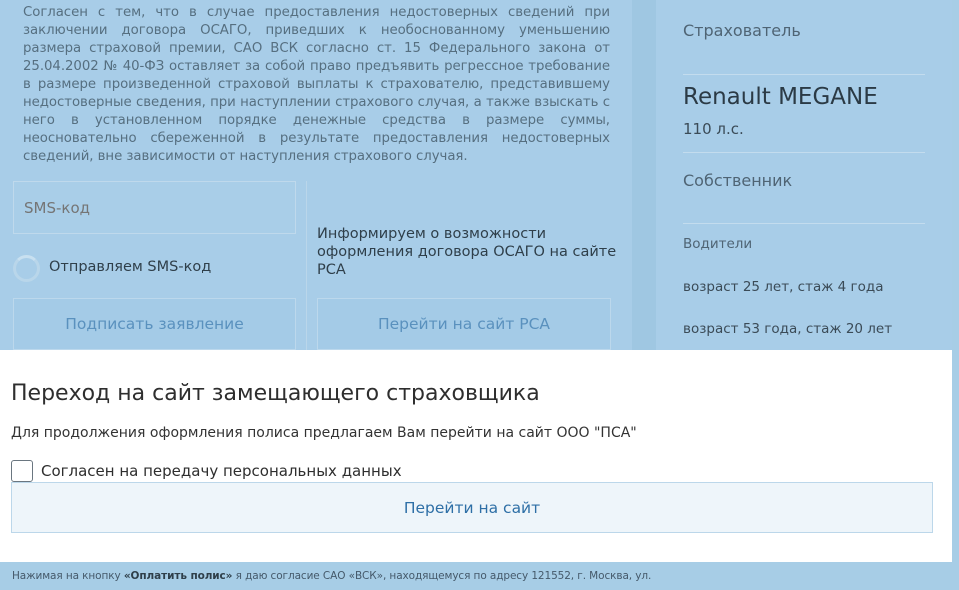  I want to click on driver-item: возраст 53 года, стаж 20 лет, so click(788, 329).